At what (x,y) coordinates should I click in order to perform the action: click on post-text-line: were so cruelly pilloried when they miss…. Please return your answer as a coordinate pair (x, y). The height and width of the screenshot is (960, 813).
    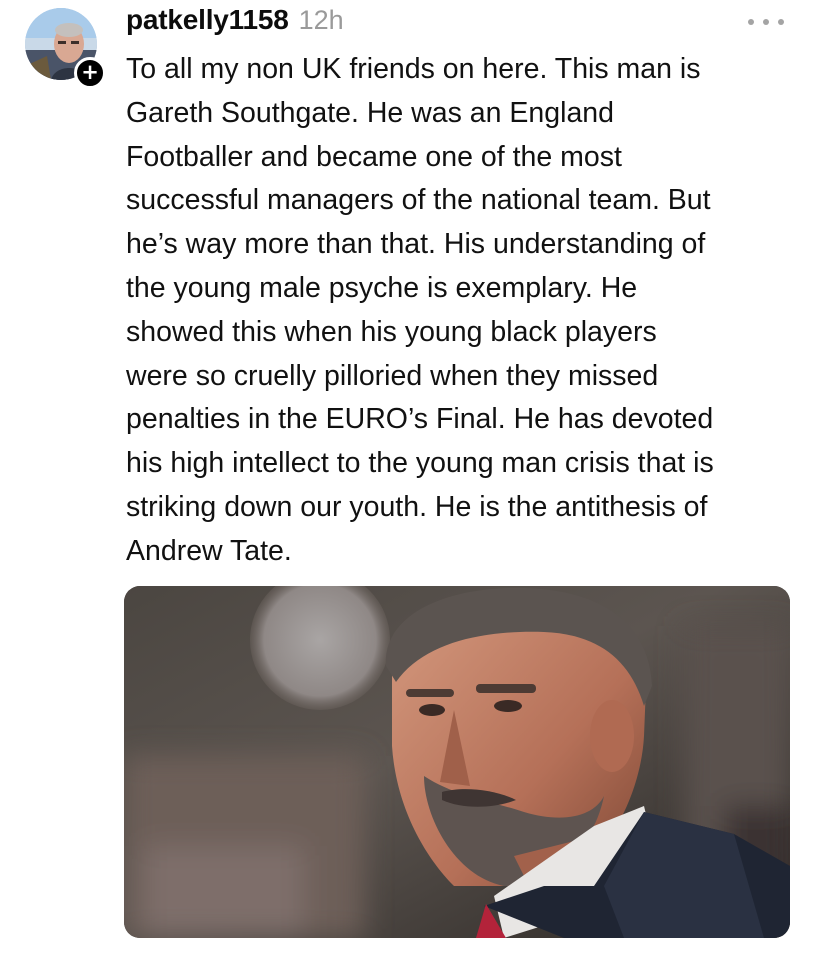
    Looking at the image, I should click on (392, 375).